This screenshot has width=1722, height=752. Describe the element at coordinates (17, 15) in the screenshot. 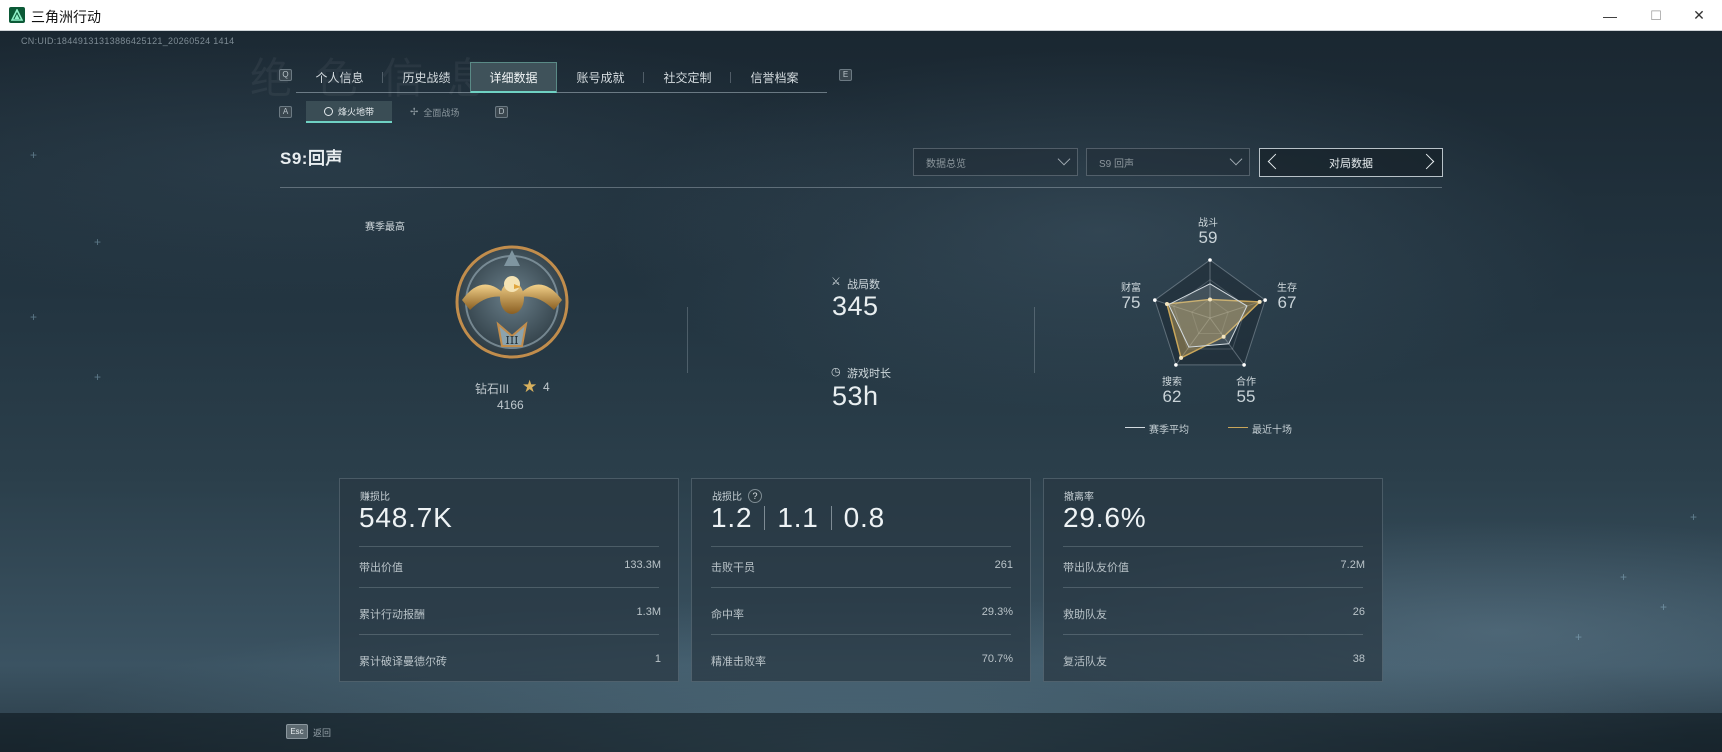

I see `app-logo-icon` at that location.